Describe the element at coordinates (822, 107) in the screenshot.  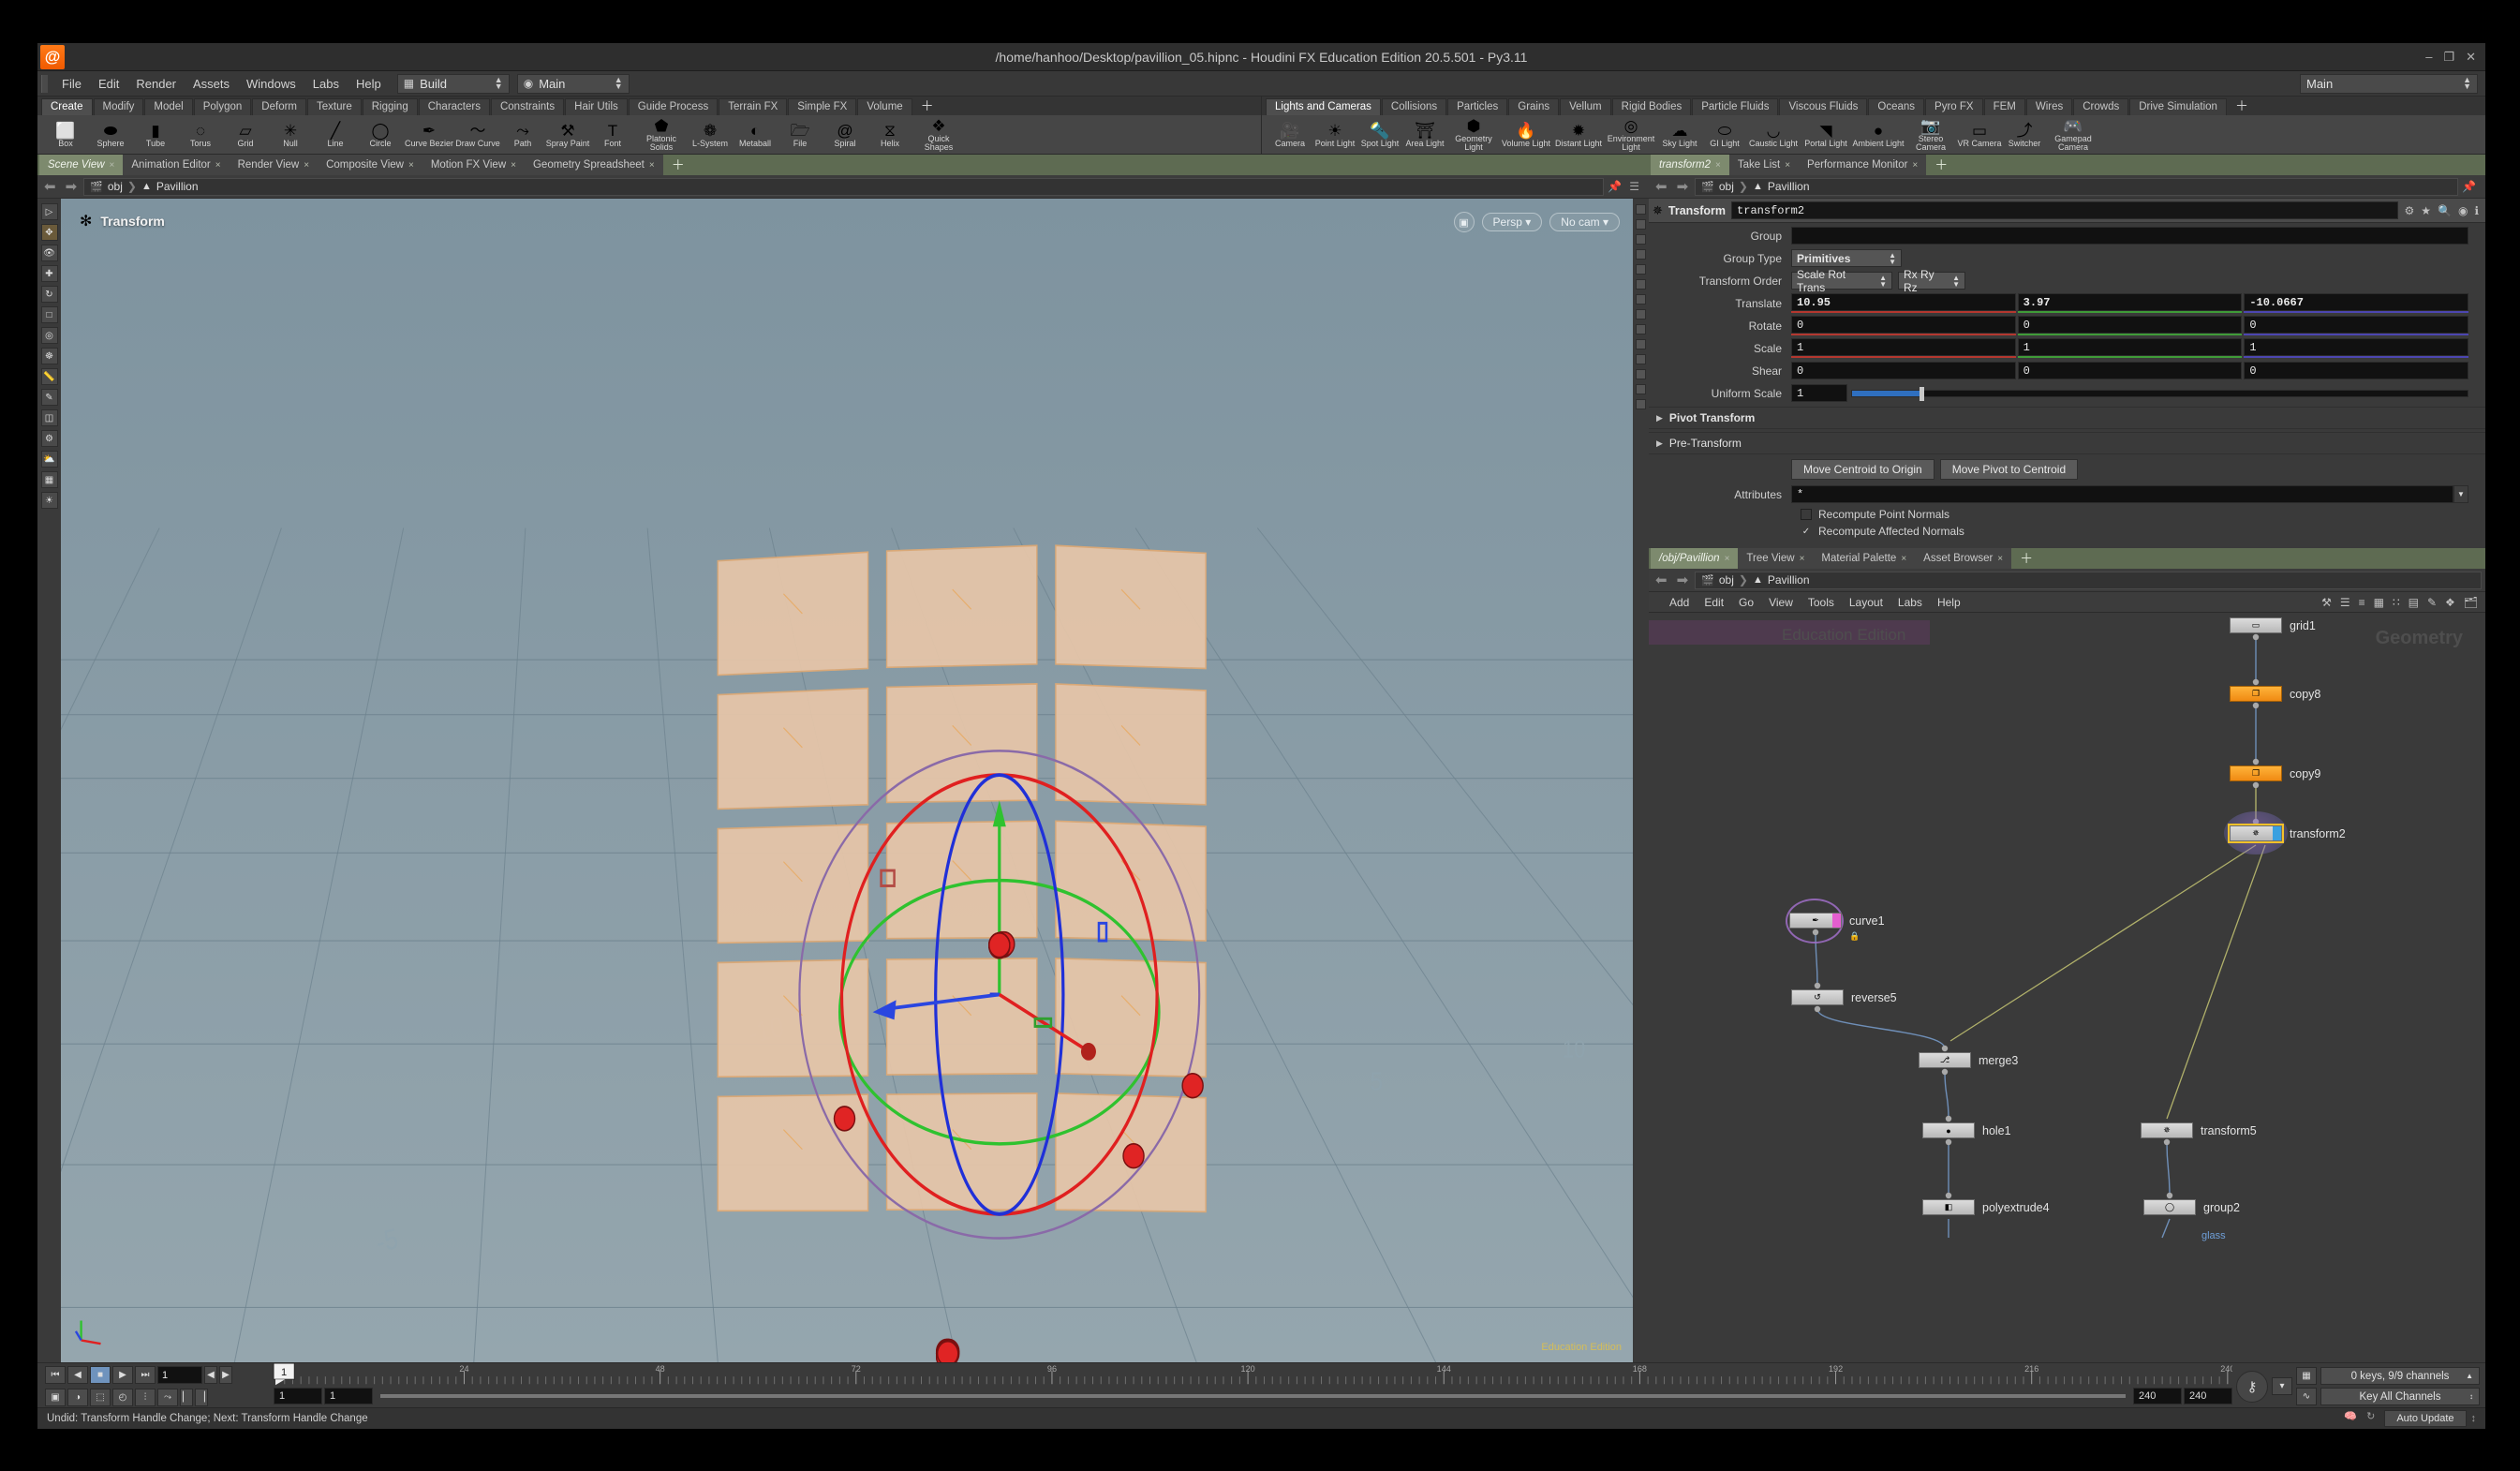
I see `shelf-left-tab-simple-fx: Simple FX` at that location.